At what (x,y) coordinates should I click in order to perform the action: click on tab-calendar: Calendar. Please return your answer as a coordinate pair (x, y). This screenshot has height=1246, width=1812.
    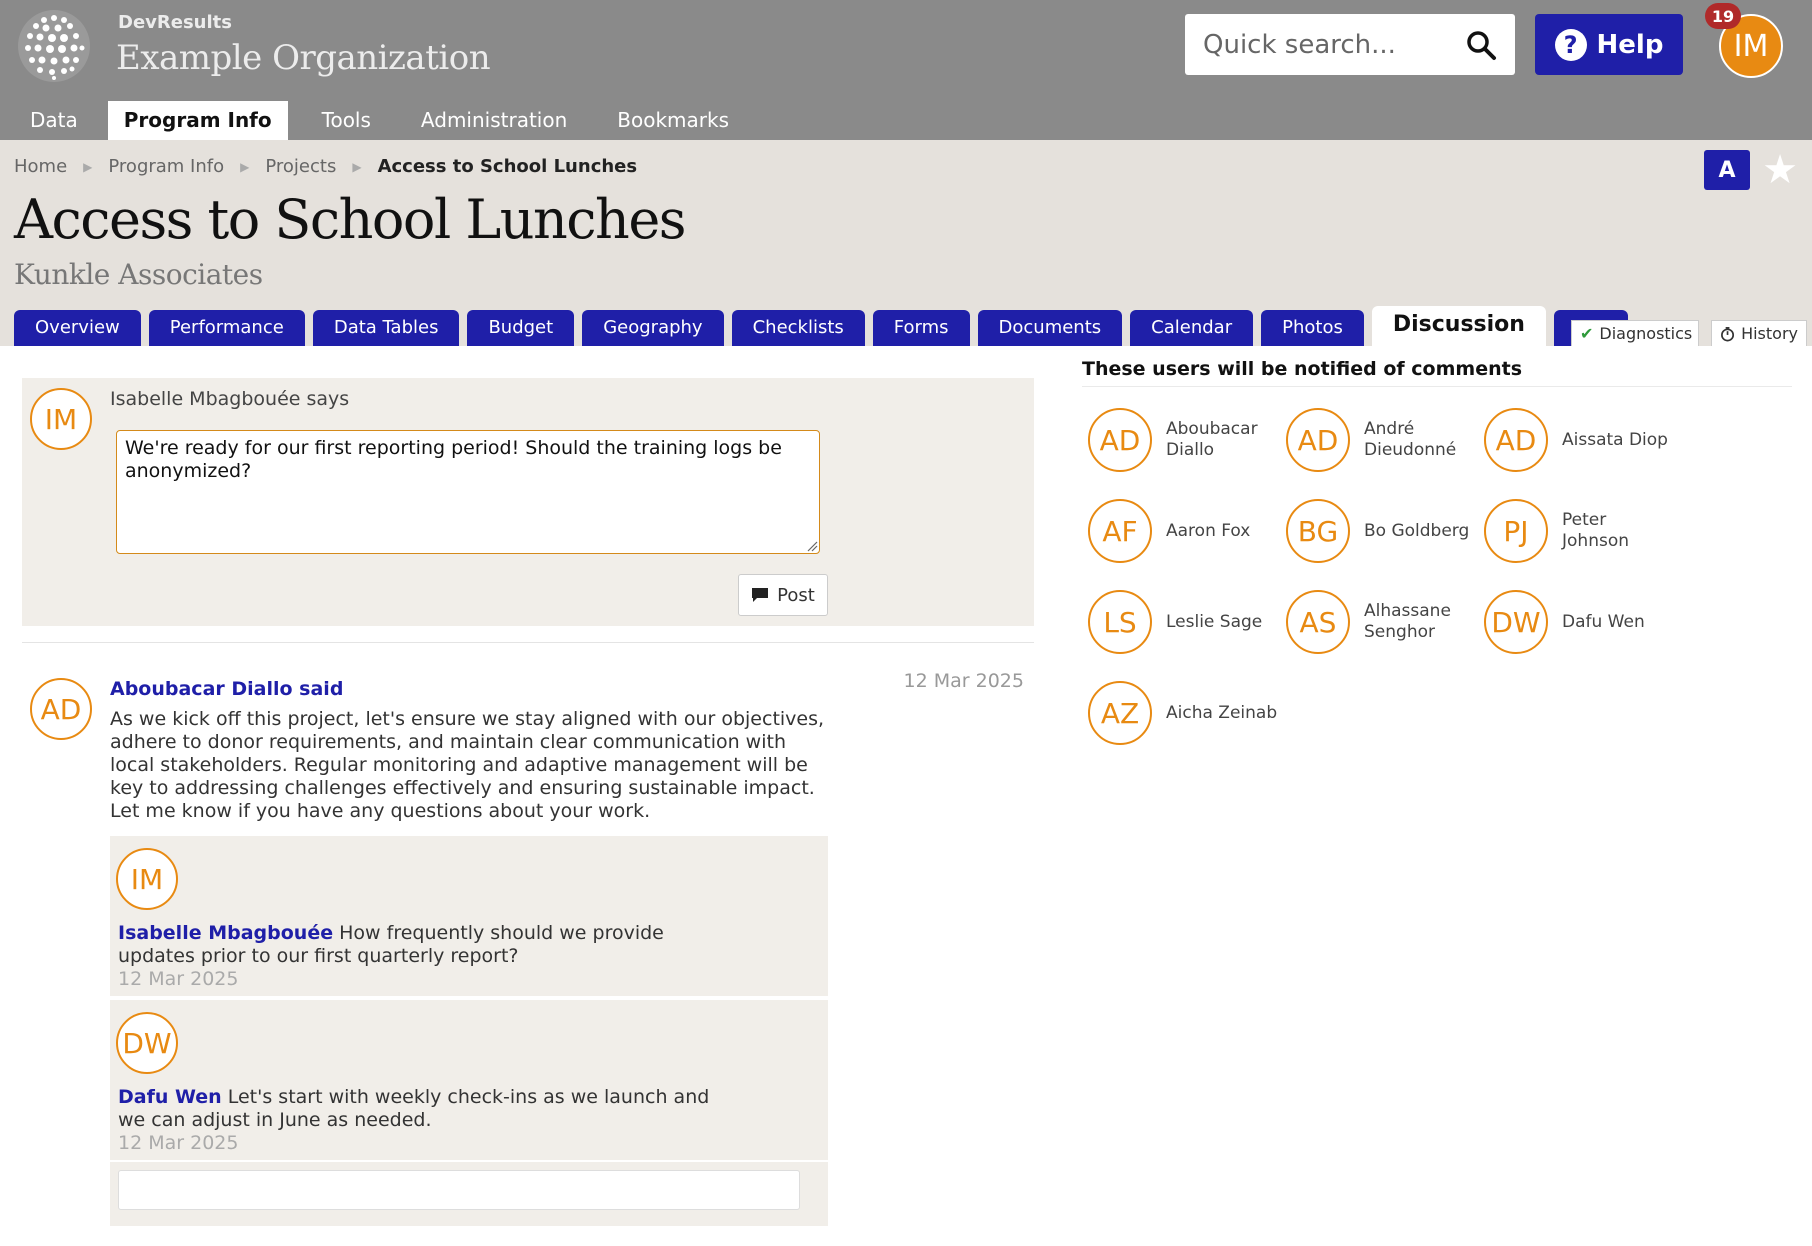
    Looking at the image, I should click on (1192, 328).